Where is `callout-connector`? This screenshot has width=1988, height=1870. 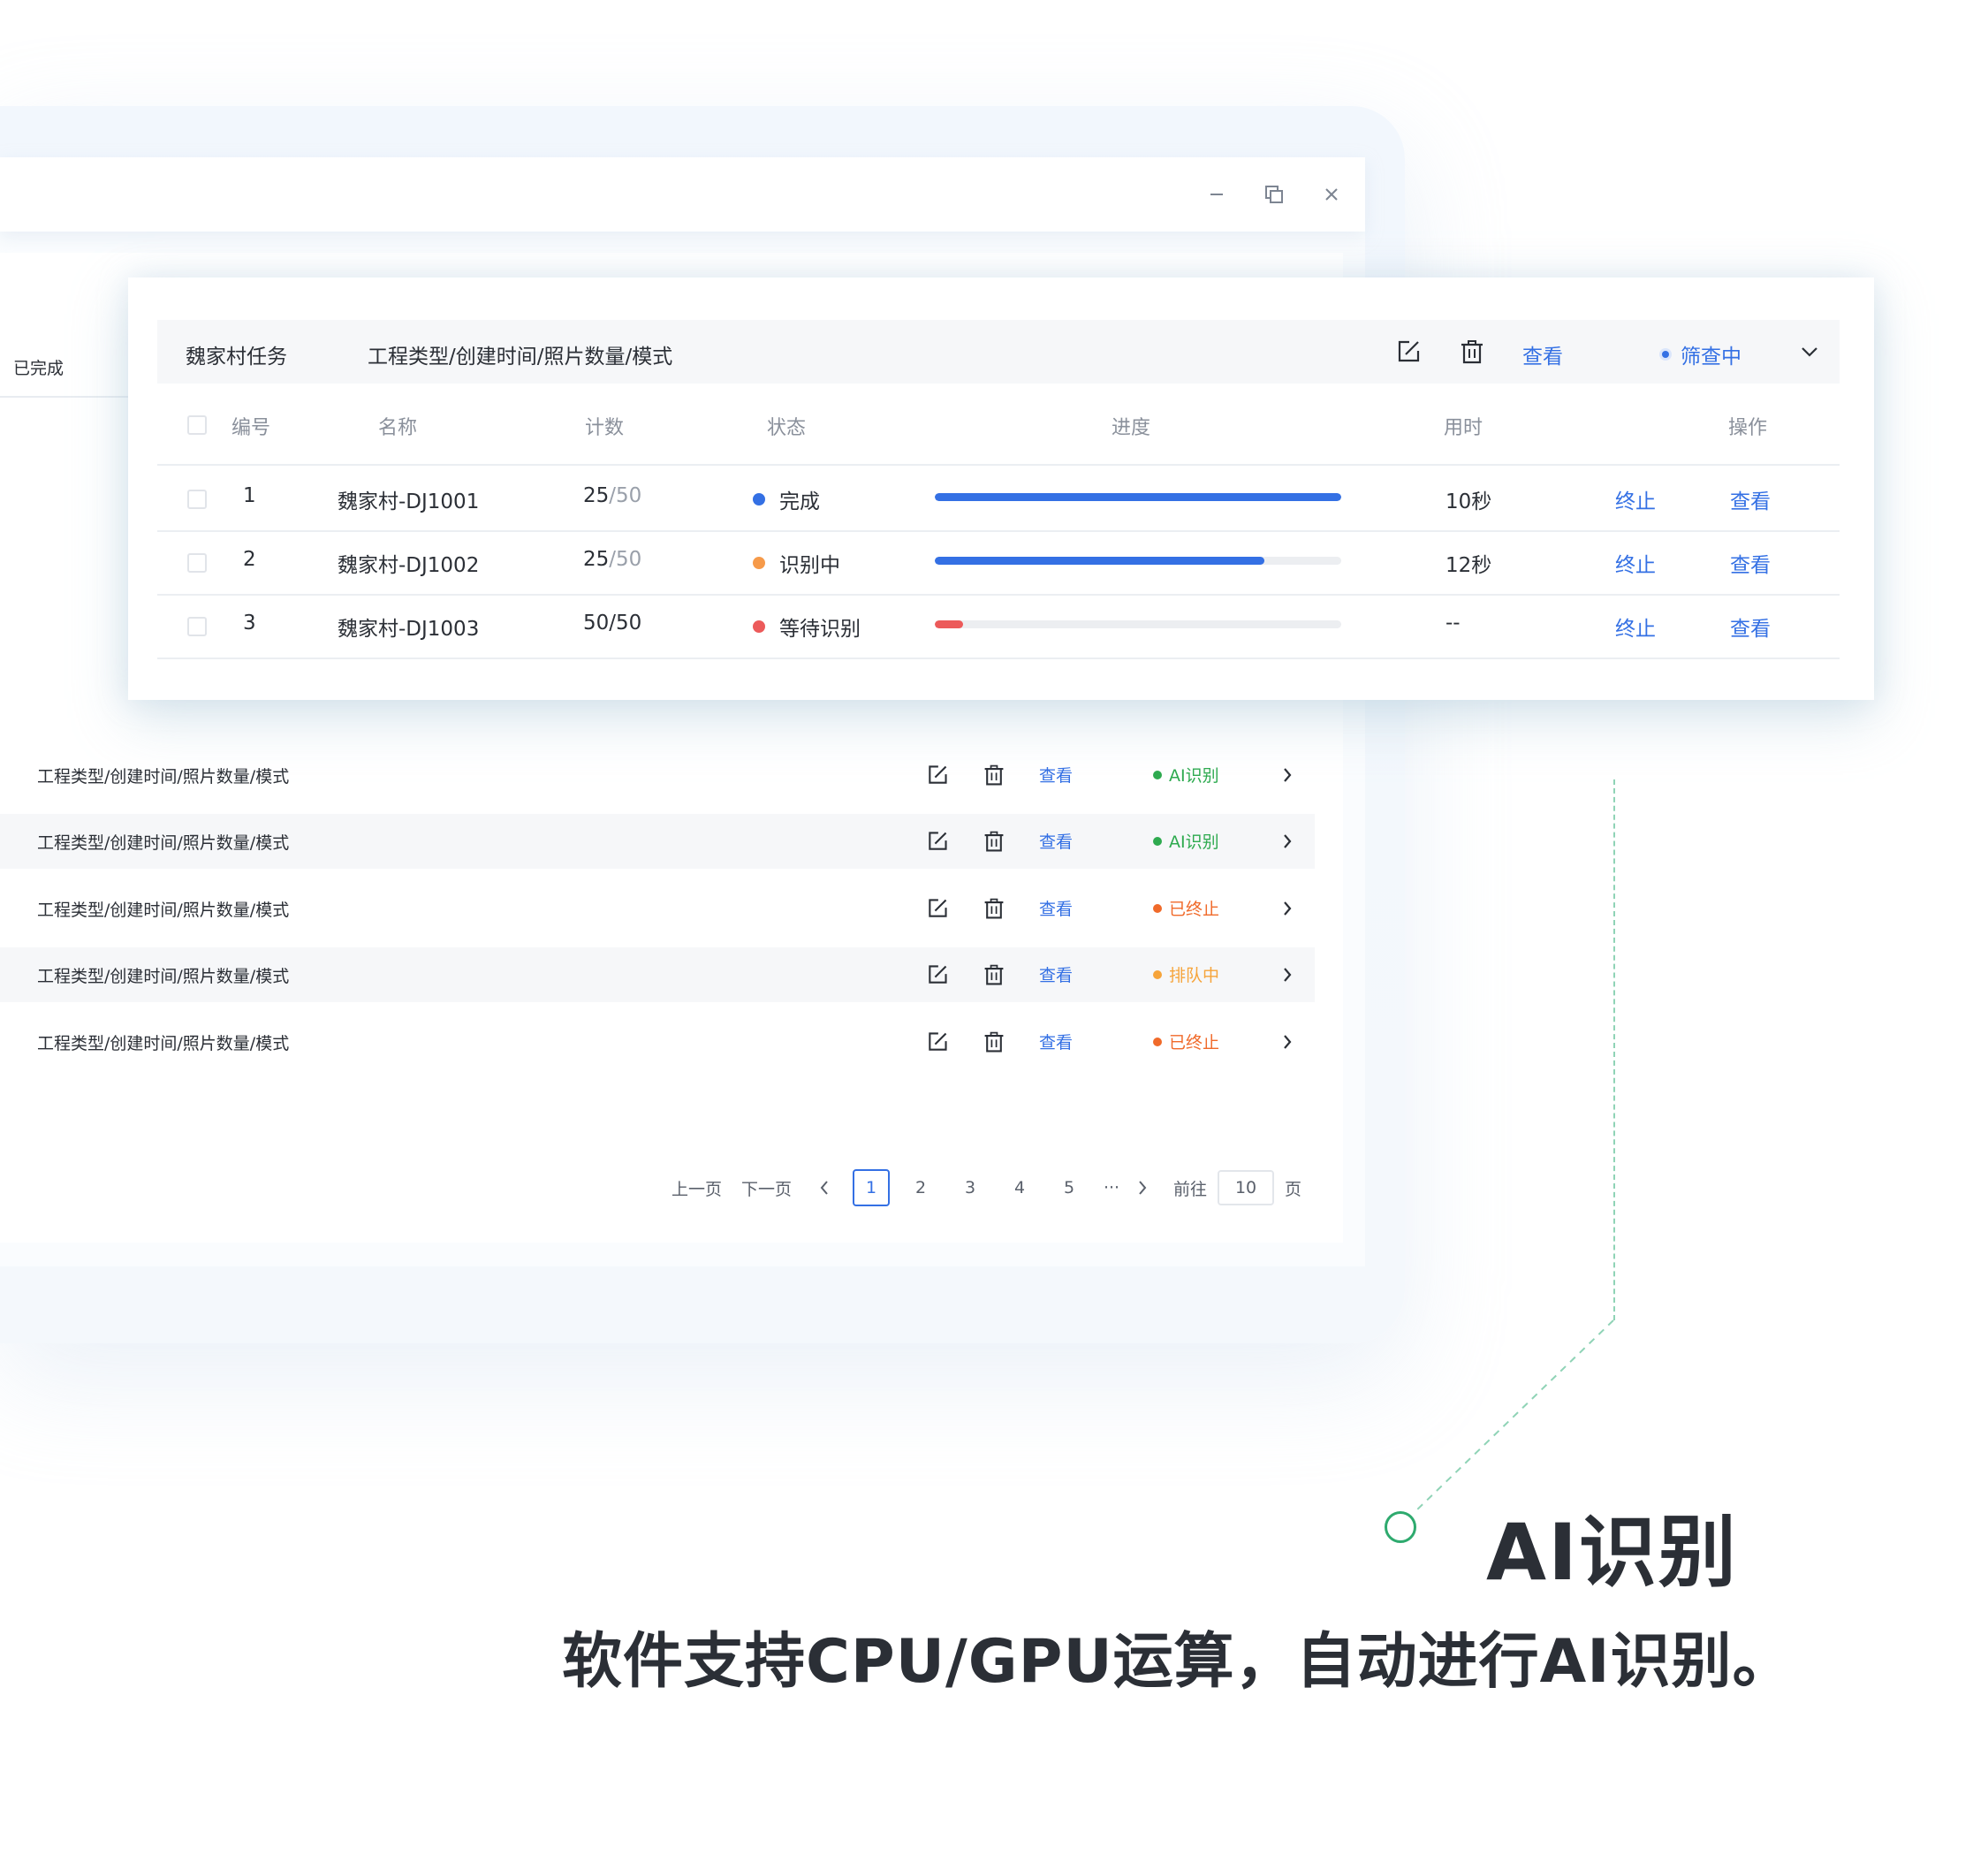
callout-connector is located at coordinates (1614, 1049).